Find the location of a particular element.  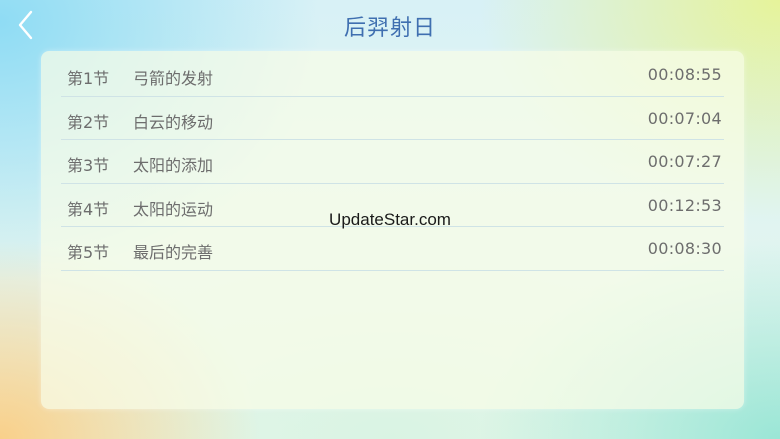

section-duration: 00:08:55 is located at coordinates (684, 74).